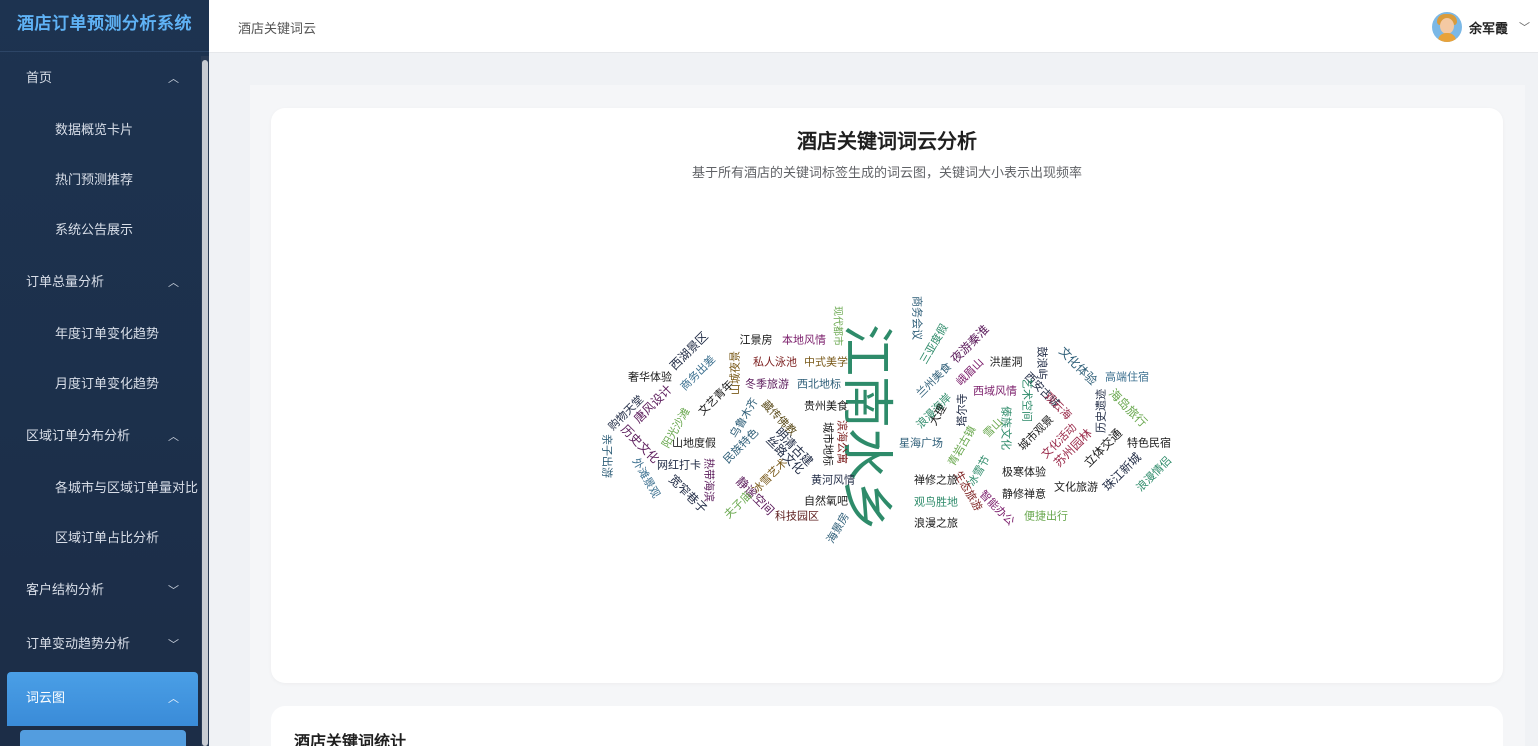  What do you see at coordinates (843, 442) in the screenshot?
I see `word-cloud-term: 滨海公寓` at bounding box center [843, 442].